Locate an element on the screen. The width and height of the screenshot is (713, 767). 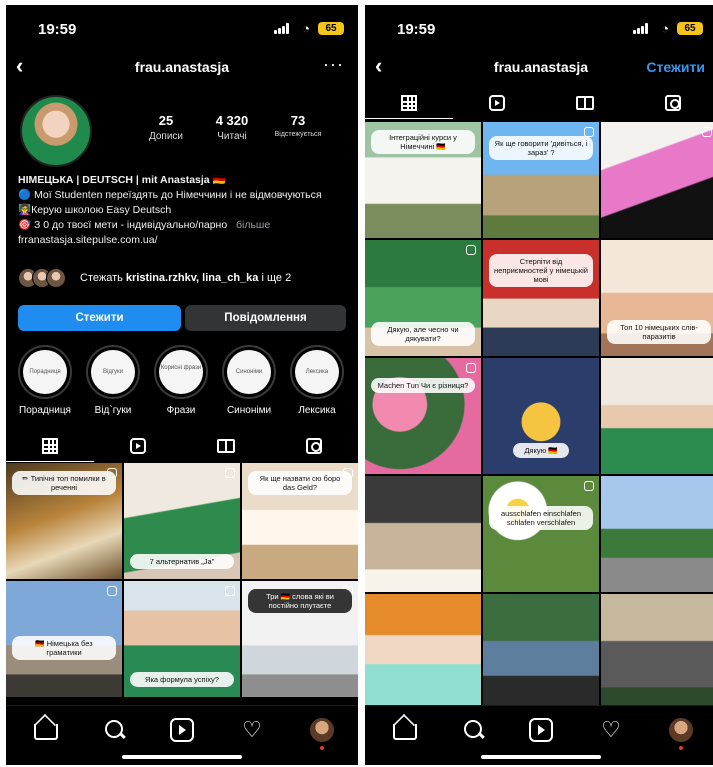
profile-tabs is located at coordinates (182, 447).